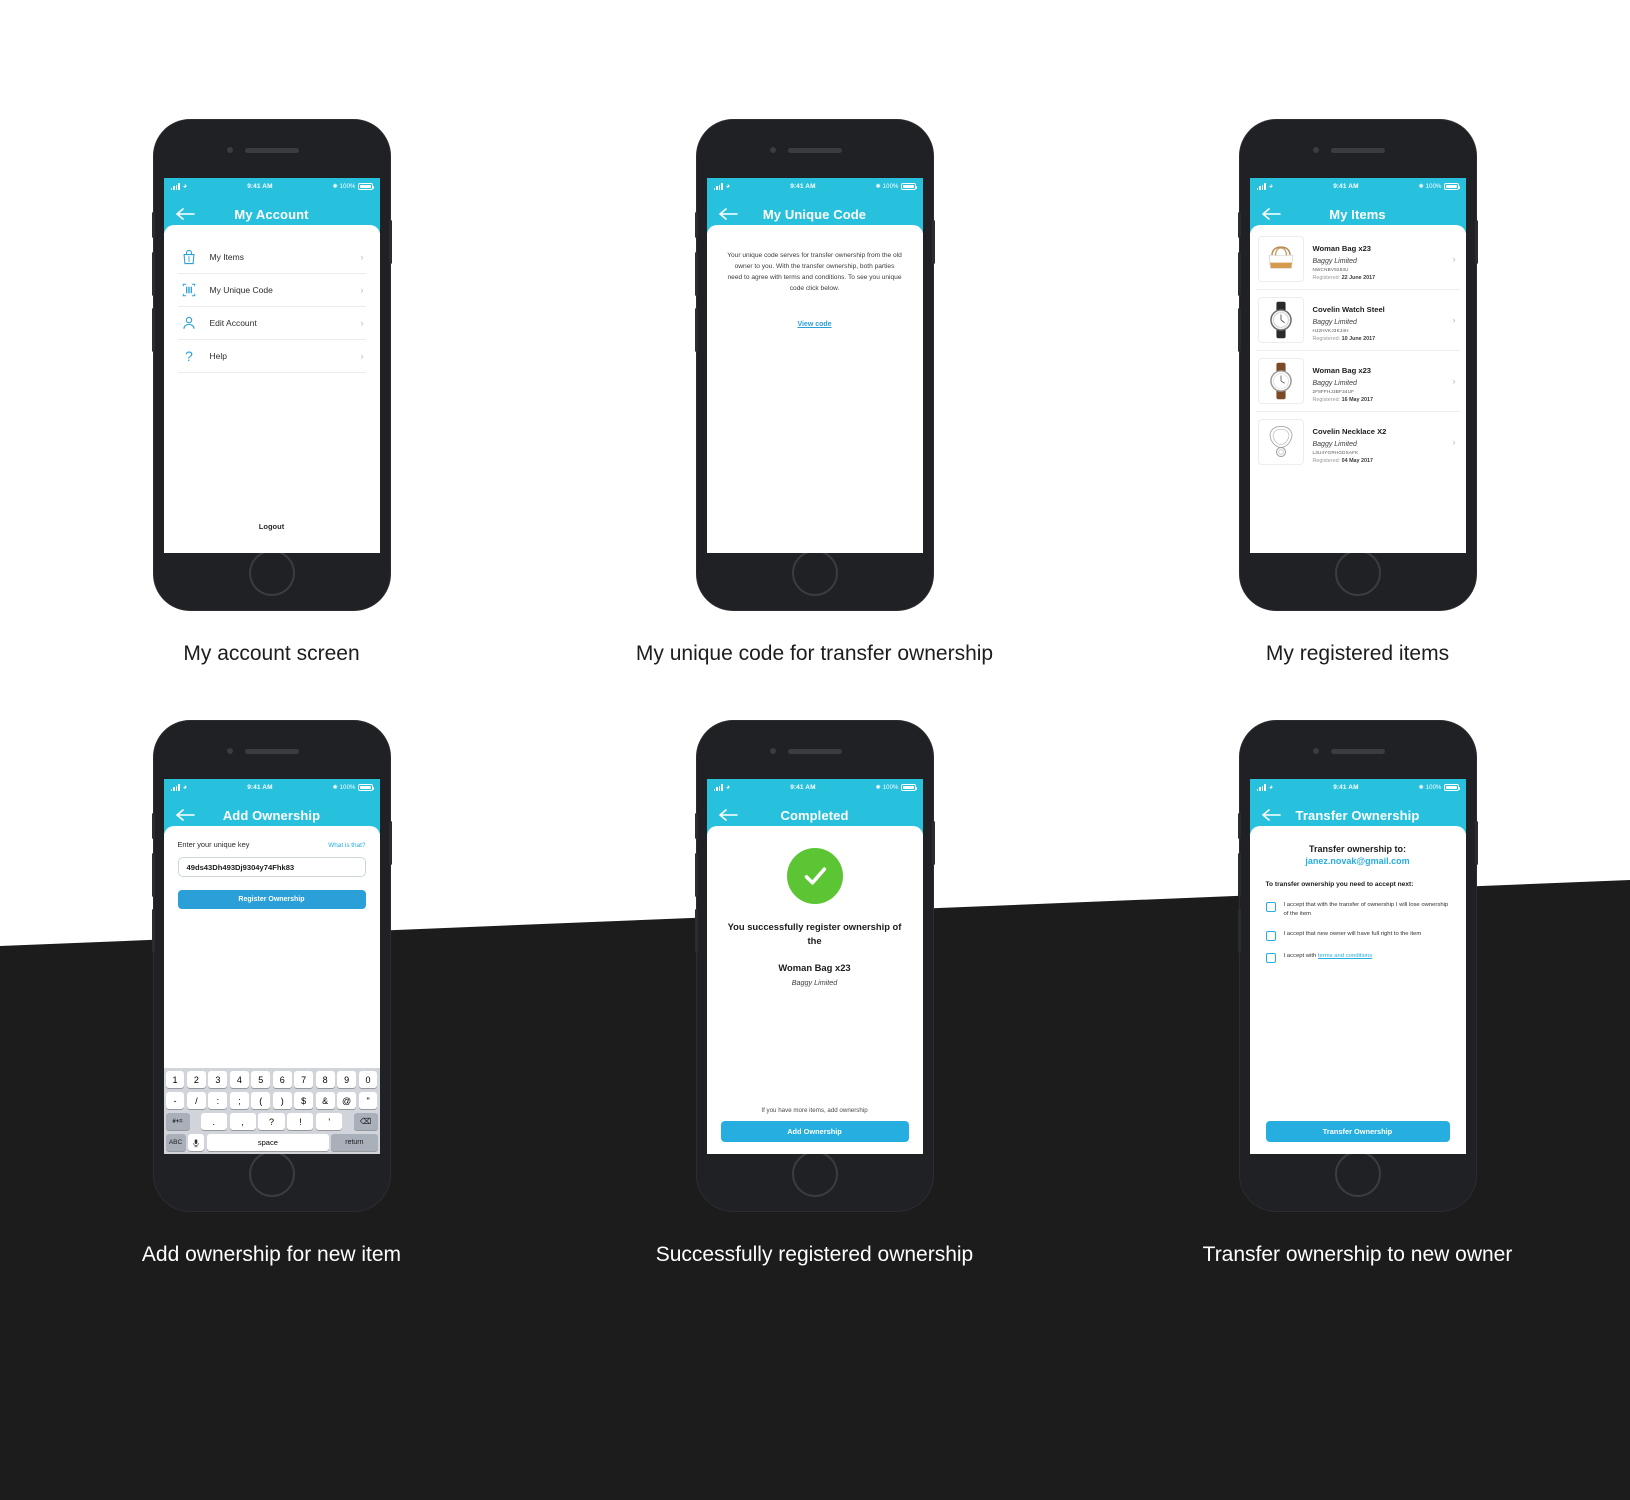 Image resolution: width=1630 pixels, height=1500 pixels. What do you see at coordinates (325, 1079) in the screenshot?
I see `key-8: 8` at bounding box center [325, 1079].